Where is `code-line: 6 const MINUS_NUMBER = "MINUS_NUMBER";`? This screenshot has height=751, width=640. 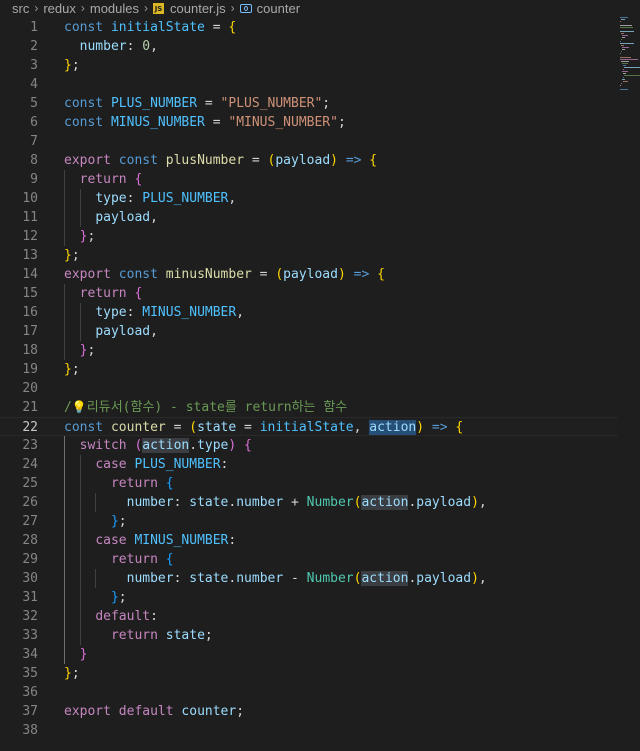 code-line: 6 const MINUS_NUMBER = "MINUS_NUMBER"; is located at coordinates (309, 122).